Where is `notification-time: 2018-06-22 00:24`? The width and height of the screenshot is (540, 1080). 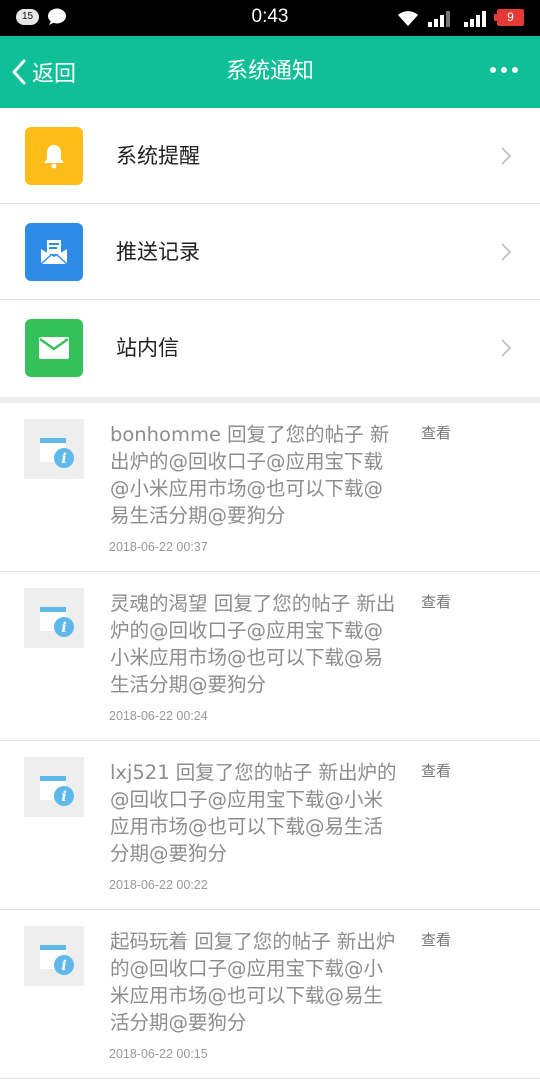
notification-time: 2018-06-22 00:24 is located at coordinates (158, 716).